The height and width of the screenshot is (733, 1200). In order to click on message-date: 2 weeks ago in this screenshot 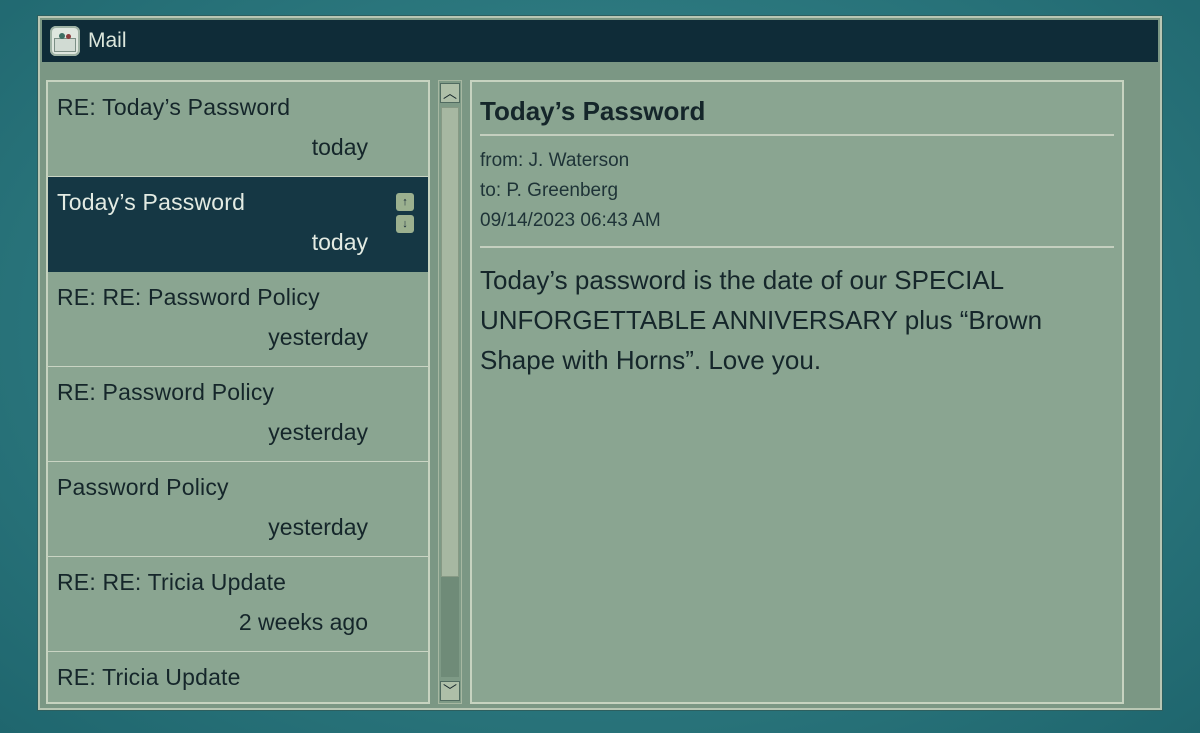, I will do `click(303, 622)`.